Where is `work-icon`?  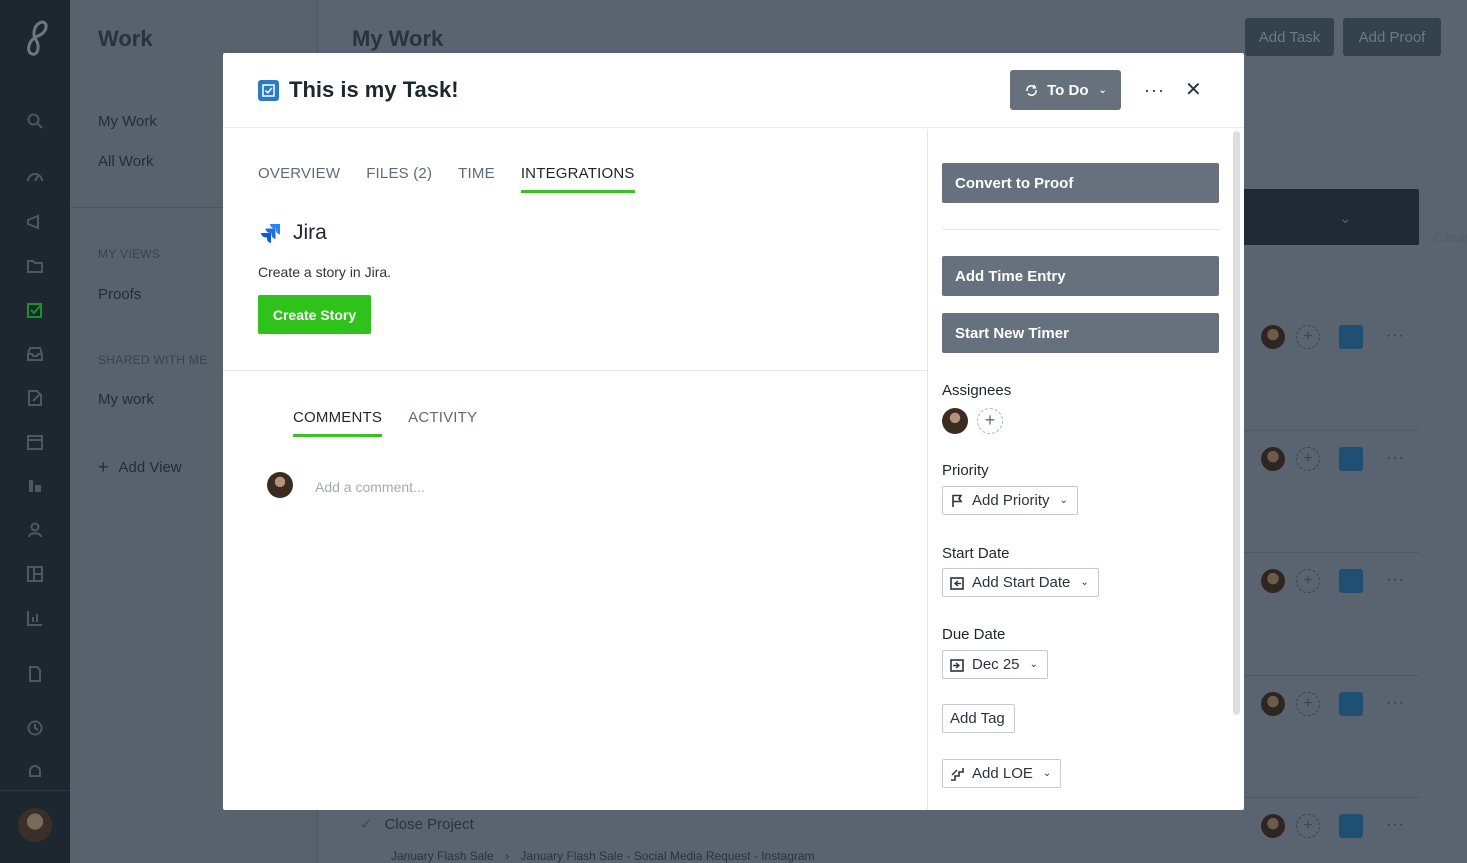 work-icon is located at coordinates (35, 310).